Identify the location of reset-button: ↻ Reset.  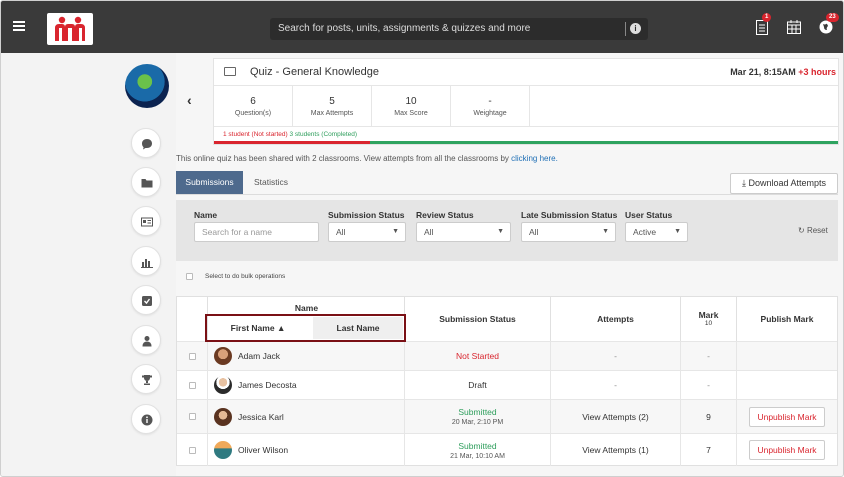
(813, 230).